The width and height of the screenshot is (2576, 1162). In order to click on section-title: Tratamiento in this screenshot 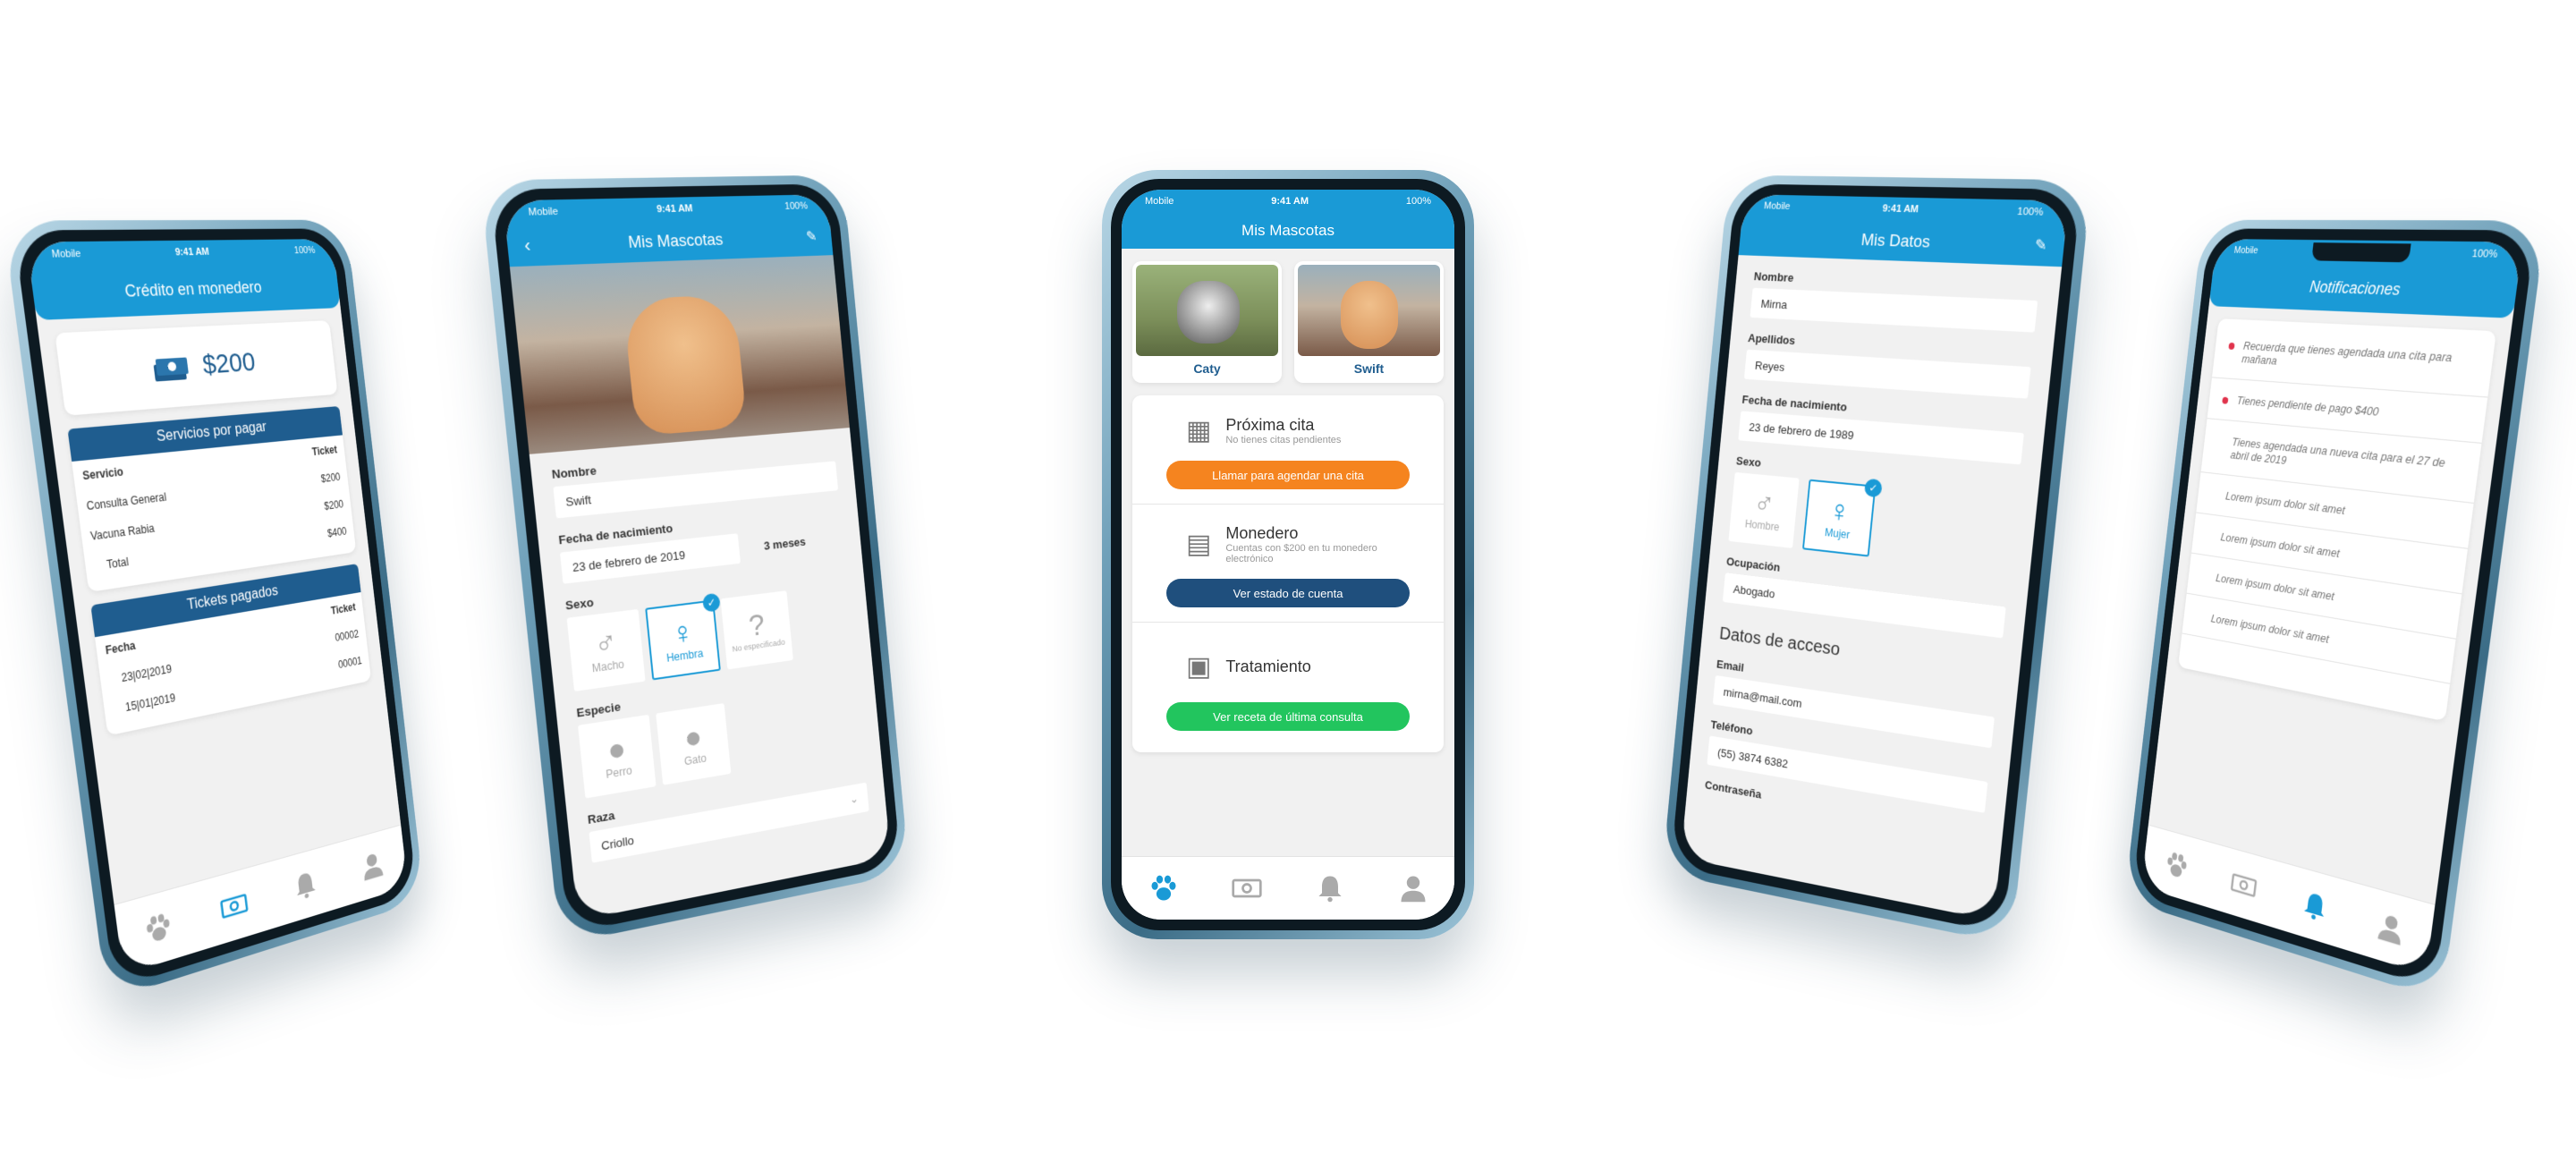, I will do `click(1268, 666)`.